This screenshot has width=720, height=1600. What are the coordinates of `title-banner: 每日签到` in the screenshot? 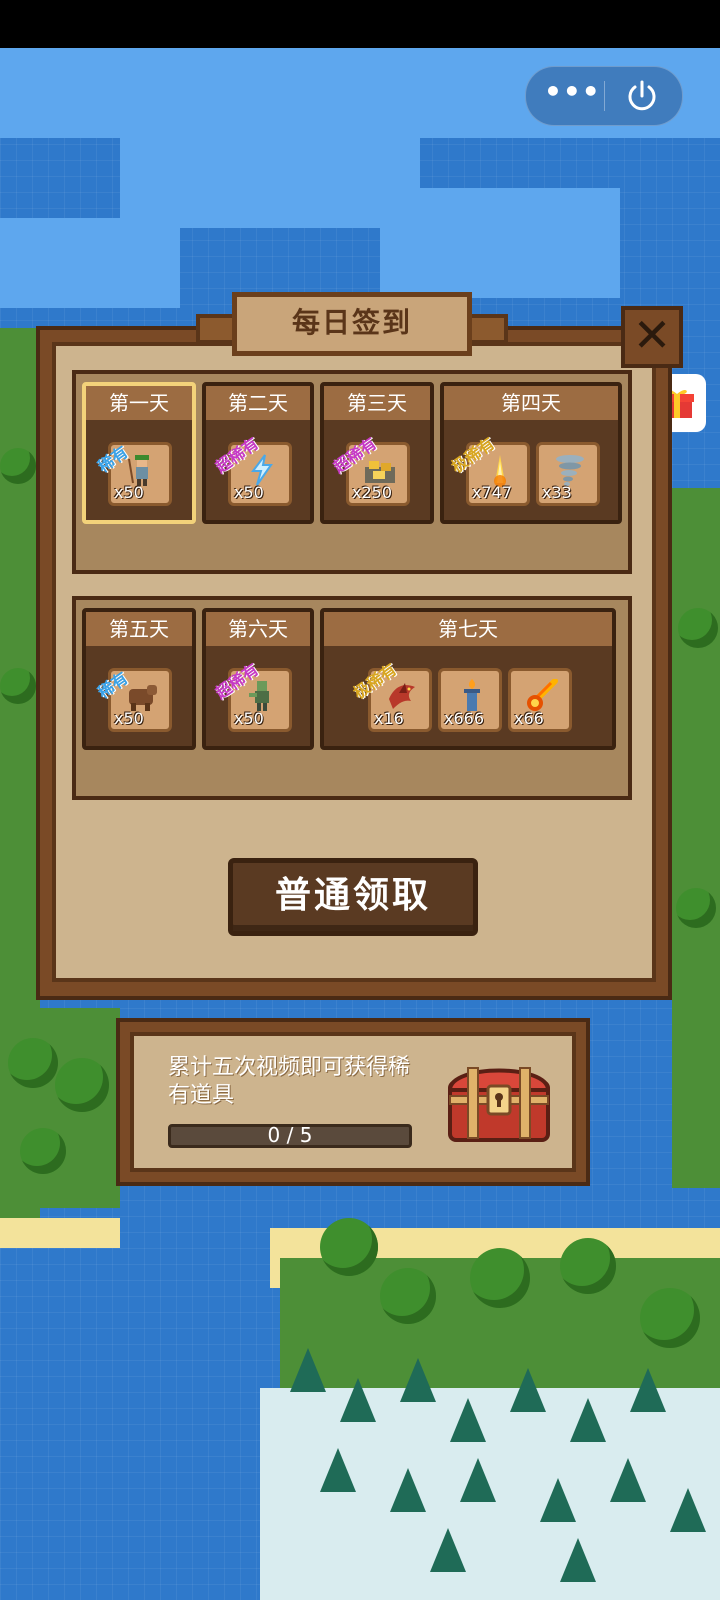 It's located at (352, 324).